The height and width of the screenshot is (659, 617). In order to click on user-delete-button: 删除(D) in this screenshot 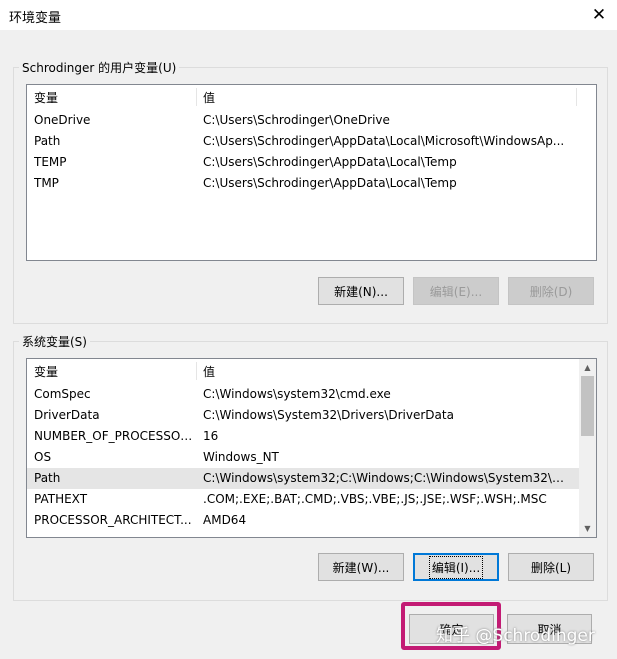, I will do `click(551, 291)`.